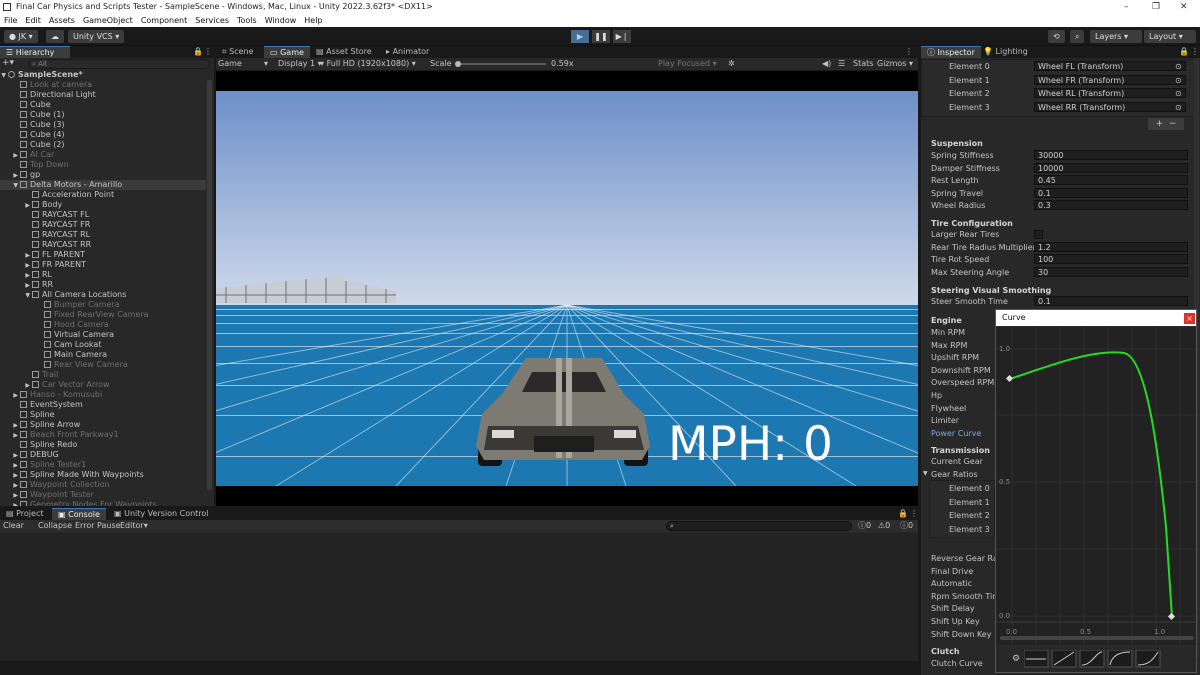  What do you see at coordinates (370, 64) in the screenshot?
I see `resolution-dropdown: ▾ Full HD (1920x1080) ▾` at bounding box center [370, 64].